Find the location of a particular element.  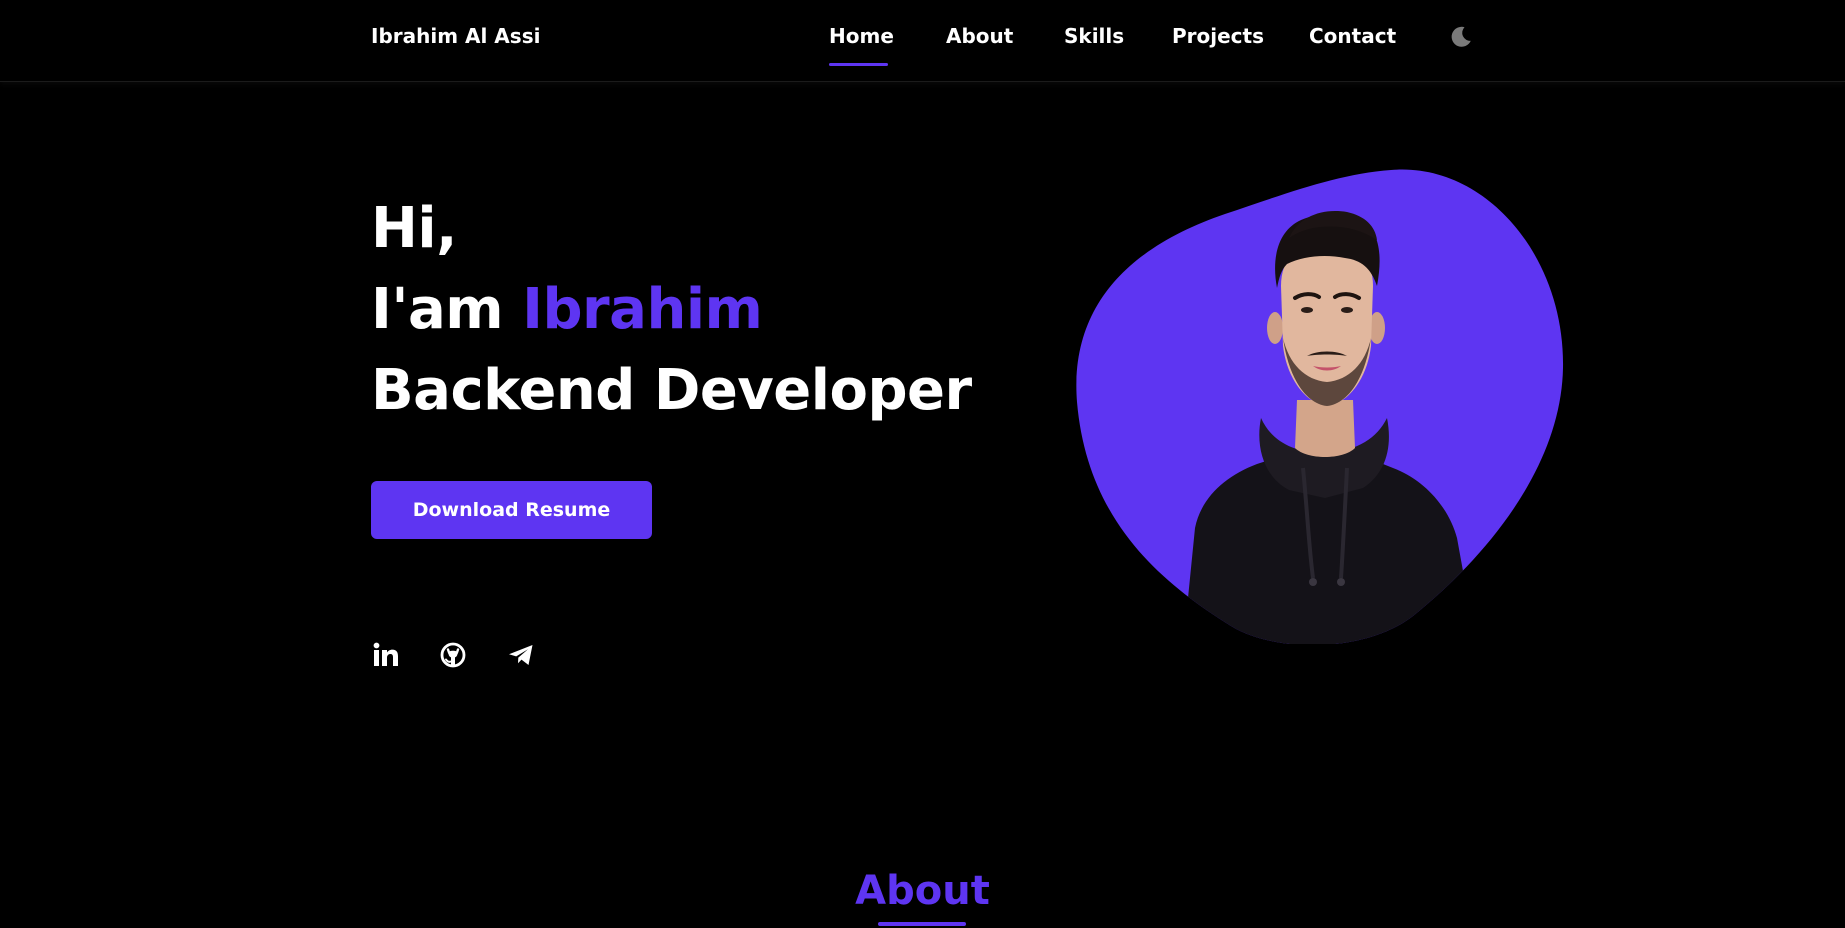

download-resume-button: Download Resume is located at coordinates (511, 510).